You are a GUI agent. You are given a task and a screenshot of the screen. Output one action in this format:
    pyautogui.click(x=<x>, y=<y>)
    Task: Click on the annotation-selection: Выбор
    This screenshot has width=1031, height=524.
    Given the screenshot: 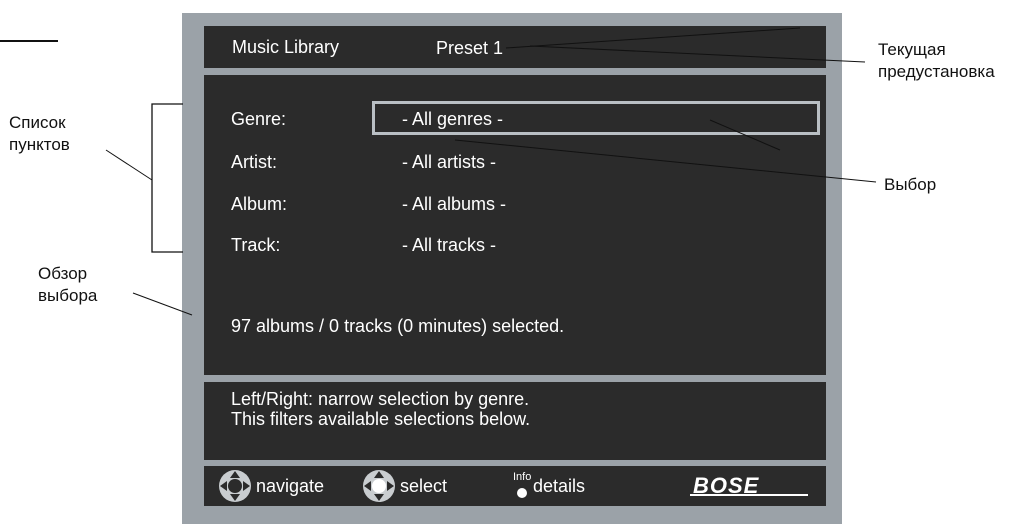 What is the action you would take?
    pyautogui.click(x=910, y=184)
    